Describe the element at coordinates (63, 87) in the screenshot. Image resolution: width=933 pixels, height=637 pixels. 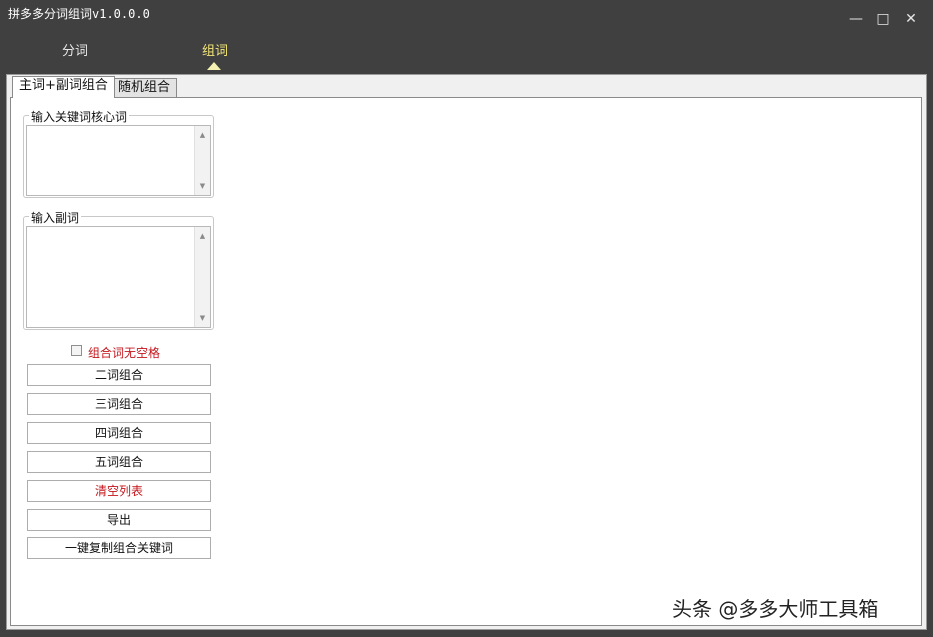
I see `subtab-main-secondary: 主词+副词组合` at that location.